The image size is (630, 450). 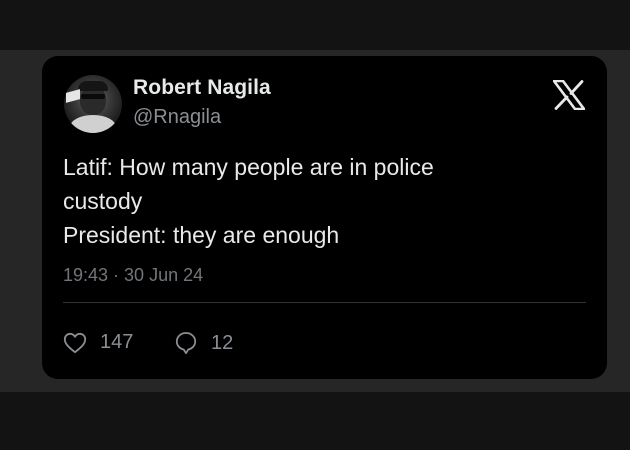 What do you see at coordinates (324, 302) in the screenshot?
I see `divider` at bounding box center [324, 302].